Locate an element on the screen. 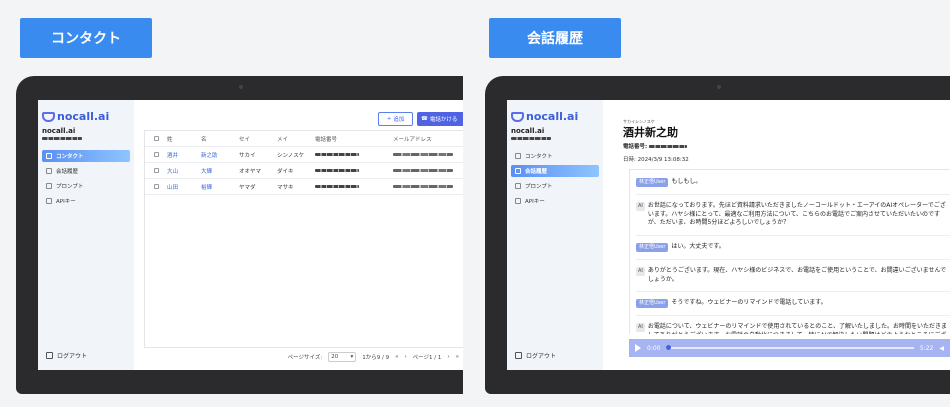  column-header: メールアドレス is located at coordinates (428, 139).